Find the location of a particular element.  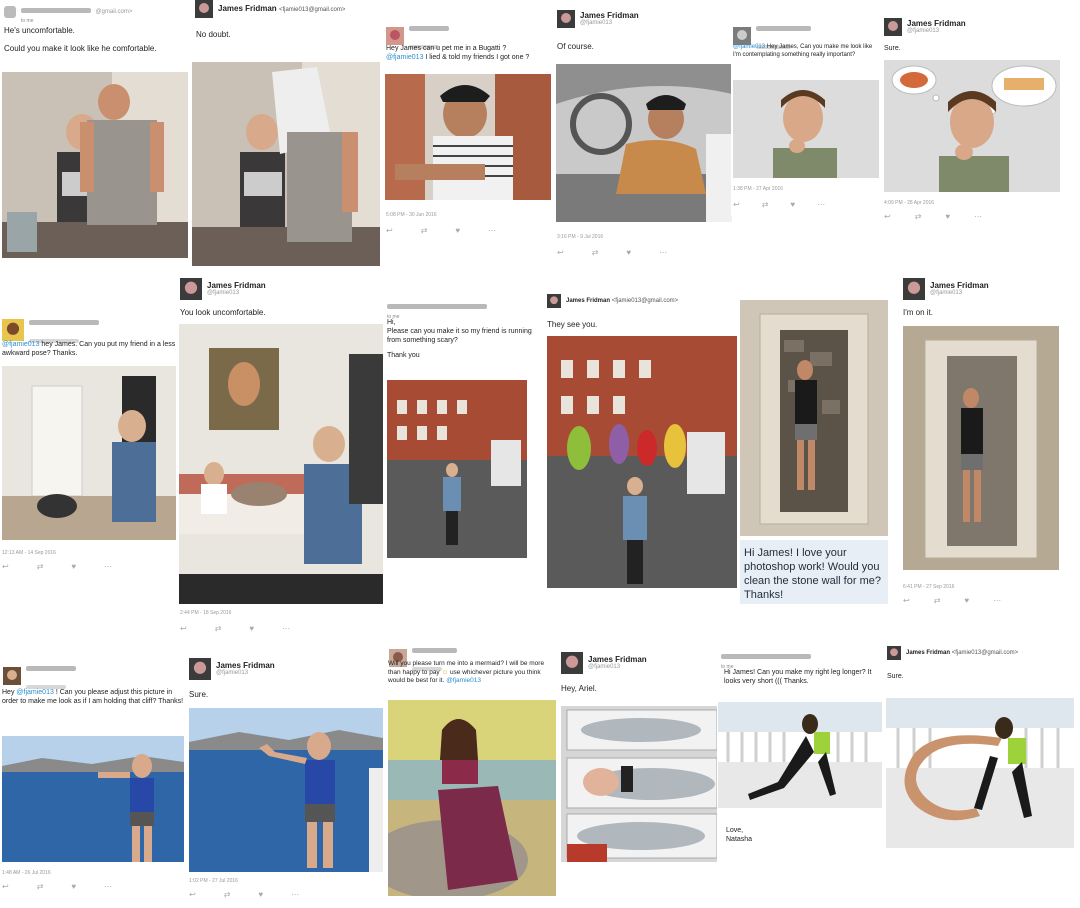

clean-stone-doorway-photo is located at coordinates (981, 448).